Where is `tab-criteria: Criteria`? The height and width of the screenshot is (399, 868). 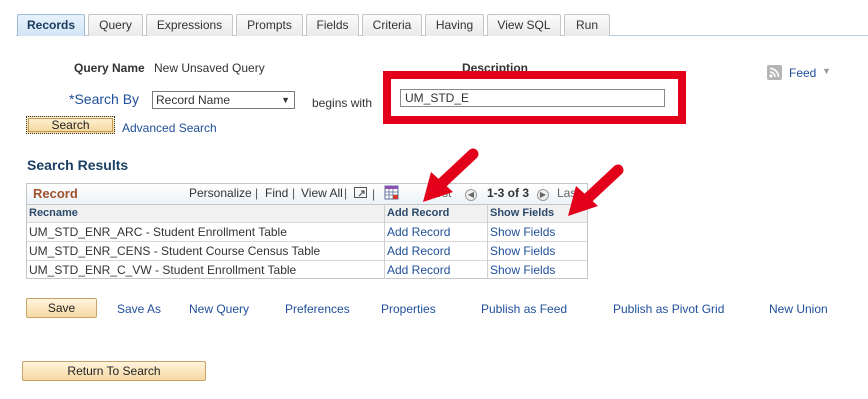
tab-criteria: Criteria is located at coordinates (392, 25).